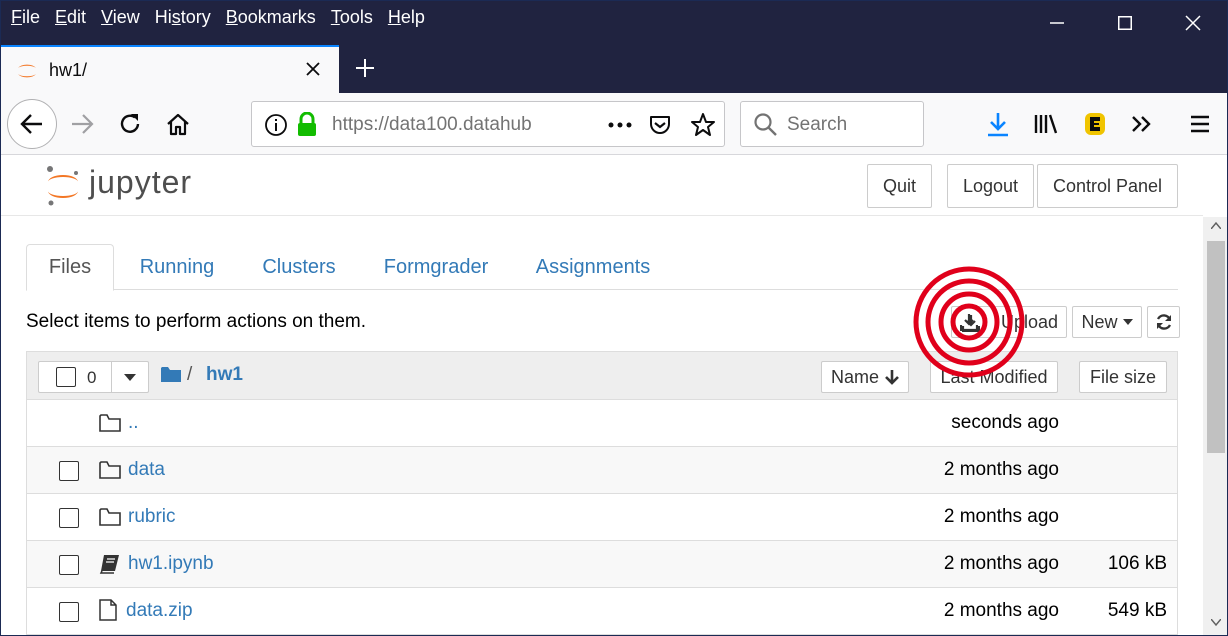  Describe the element at coordinates (602, 470) in the screenshot. I see `list-item-data: data 2 months ago` at that location.